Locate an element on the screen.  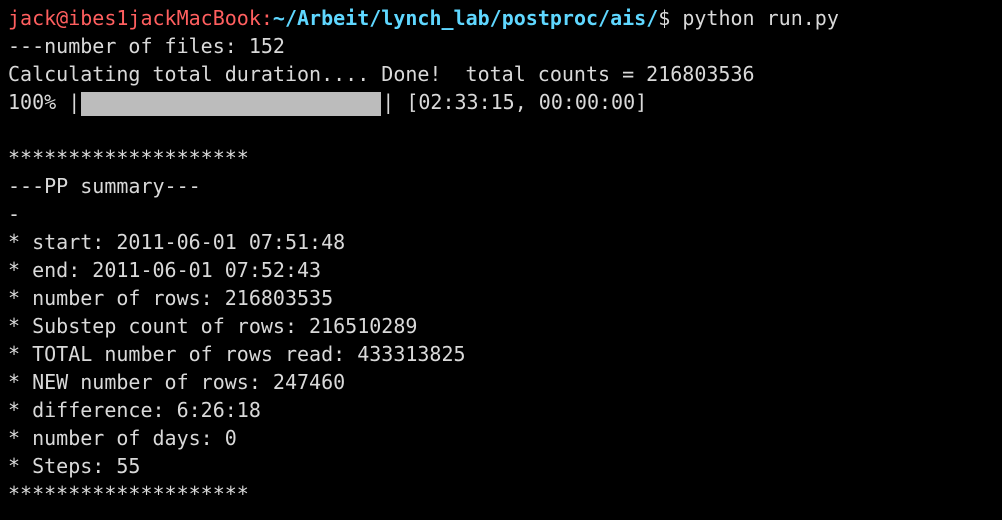
summary-rows: * number of rows: 216803535 is located at coordinates (171, 298).